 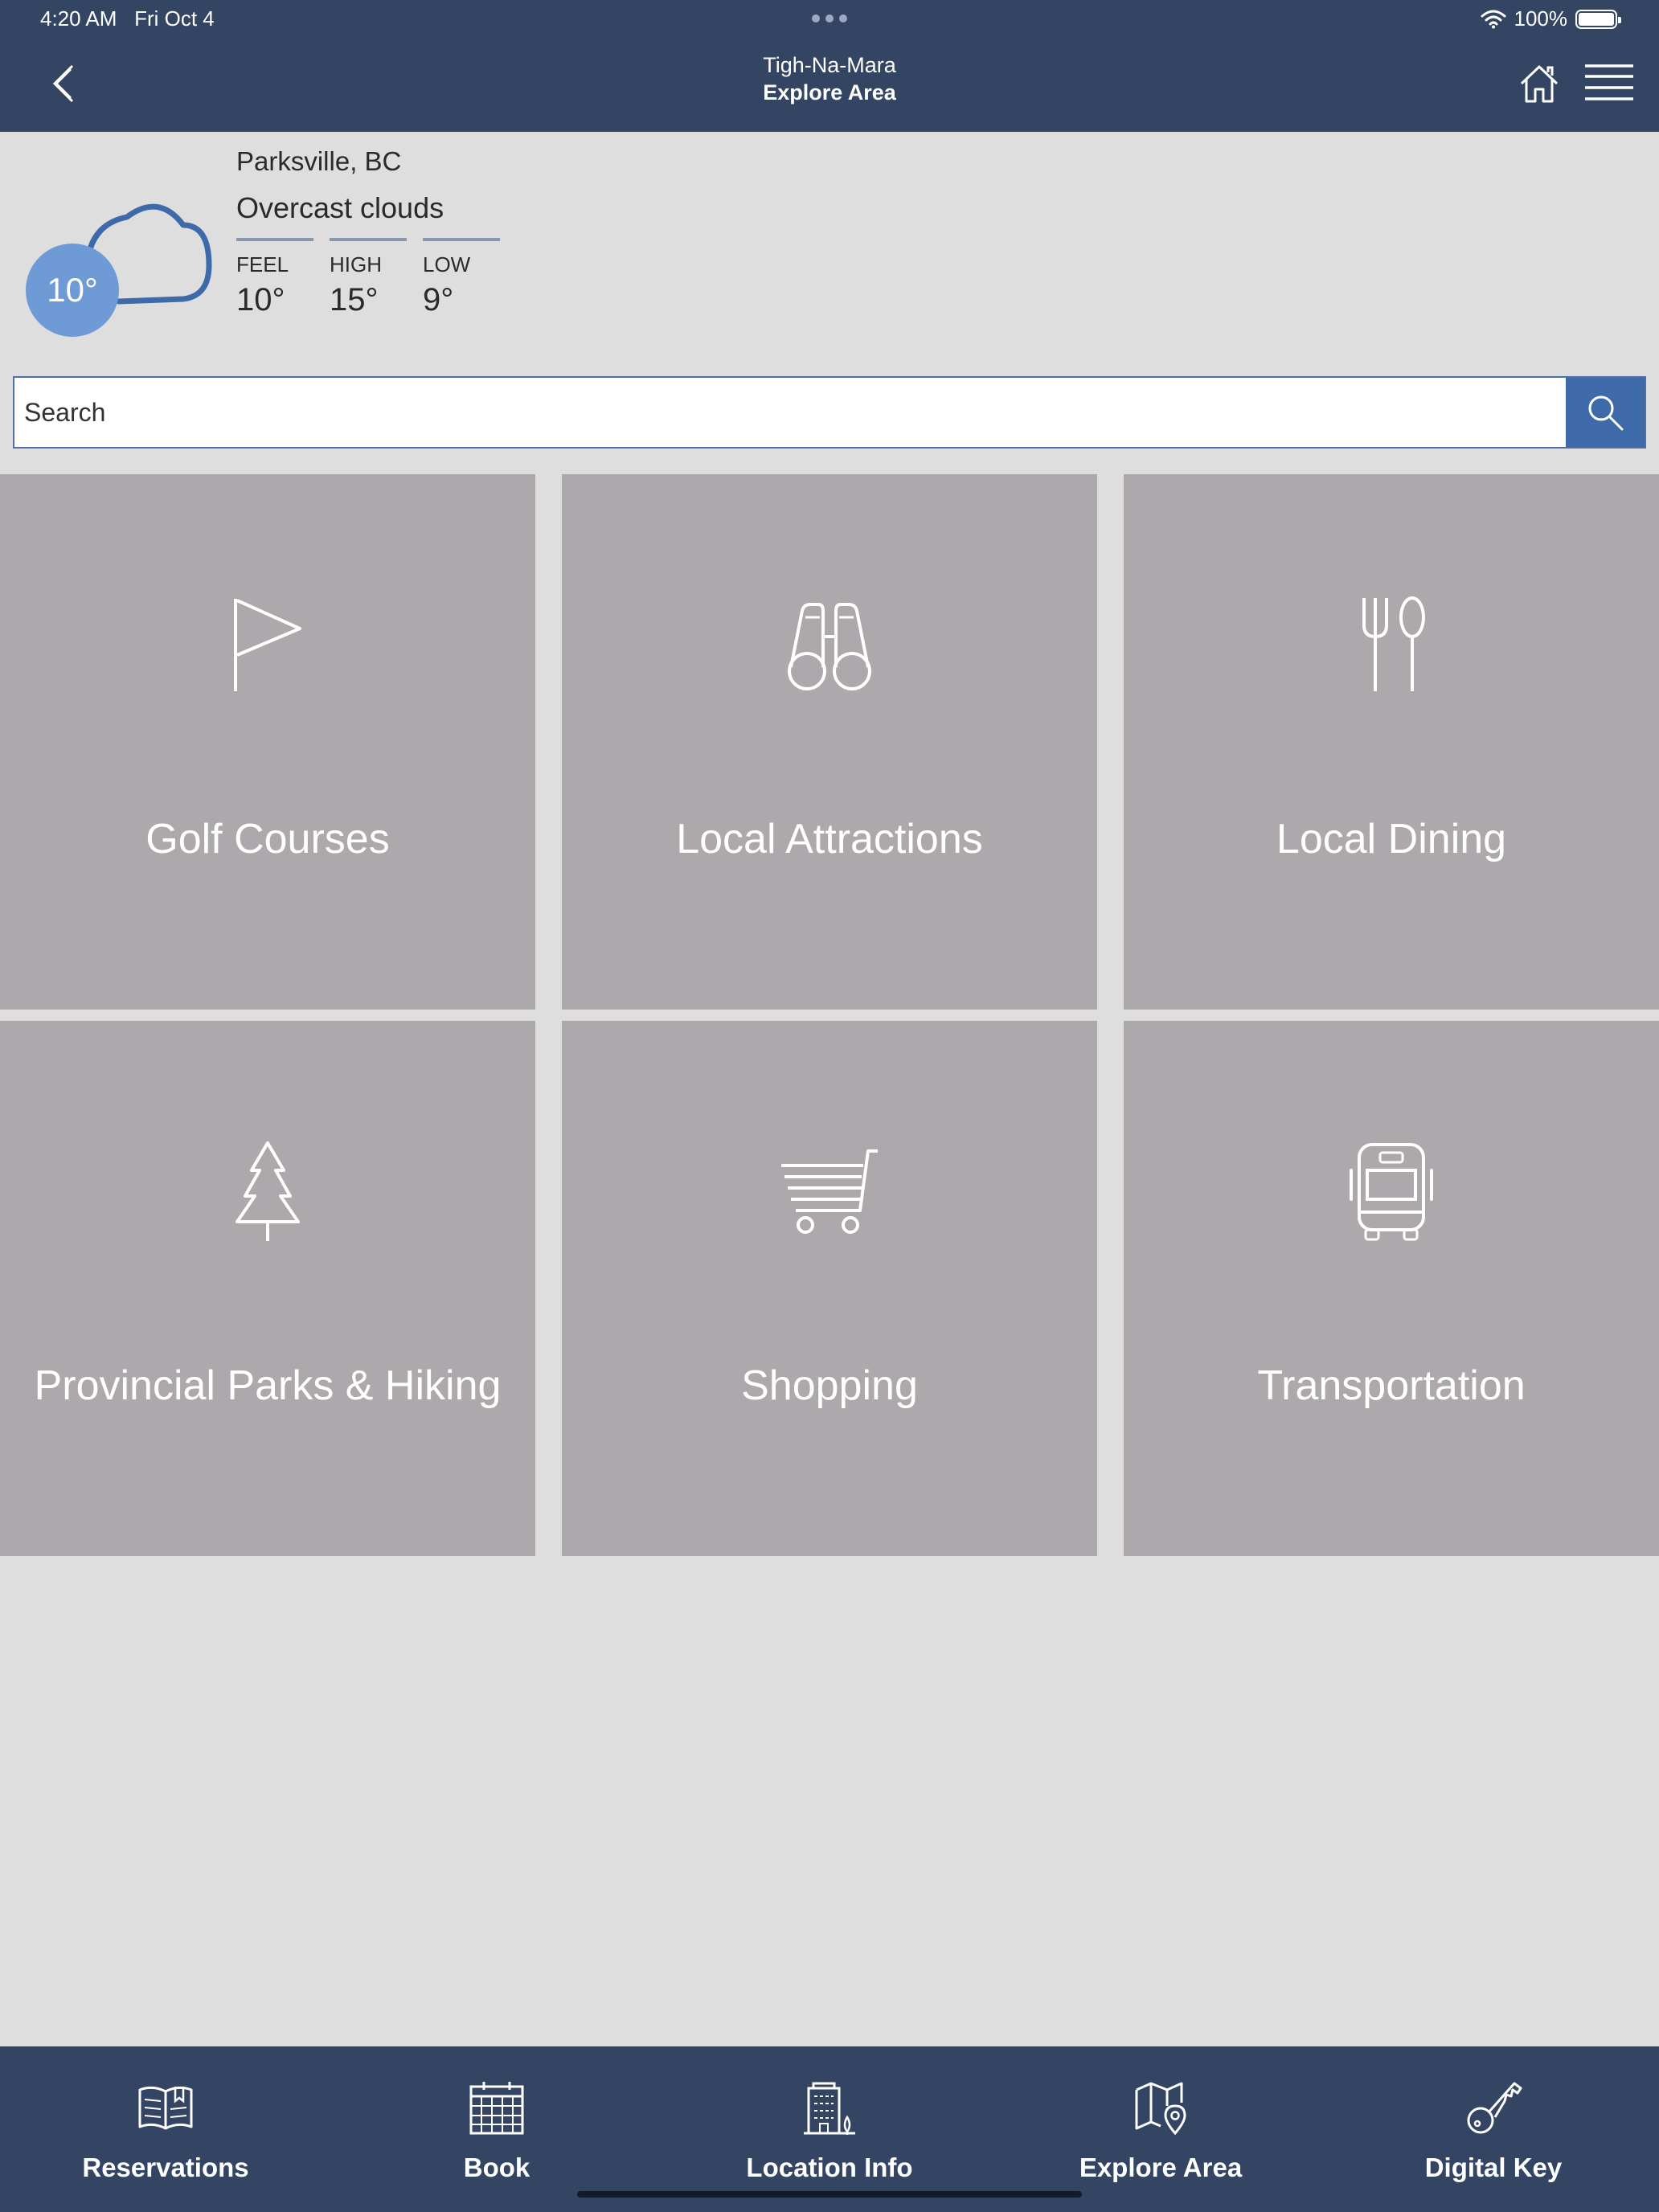 I want to click on tab-book: Book, so click(x=496, y=2129).